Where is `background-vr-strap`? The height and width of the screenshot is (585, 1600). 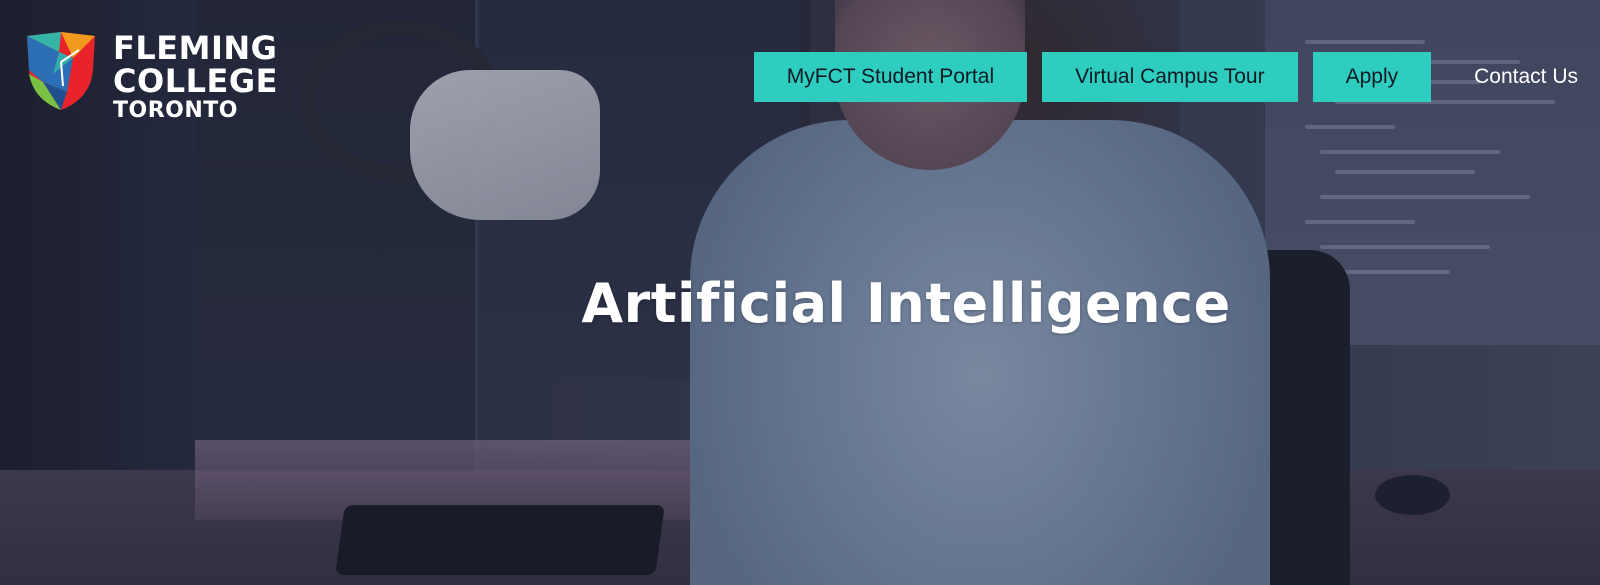
background-vr-strap is located at coordinates (401, 101).